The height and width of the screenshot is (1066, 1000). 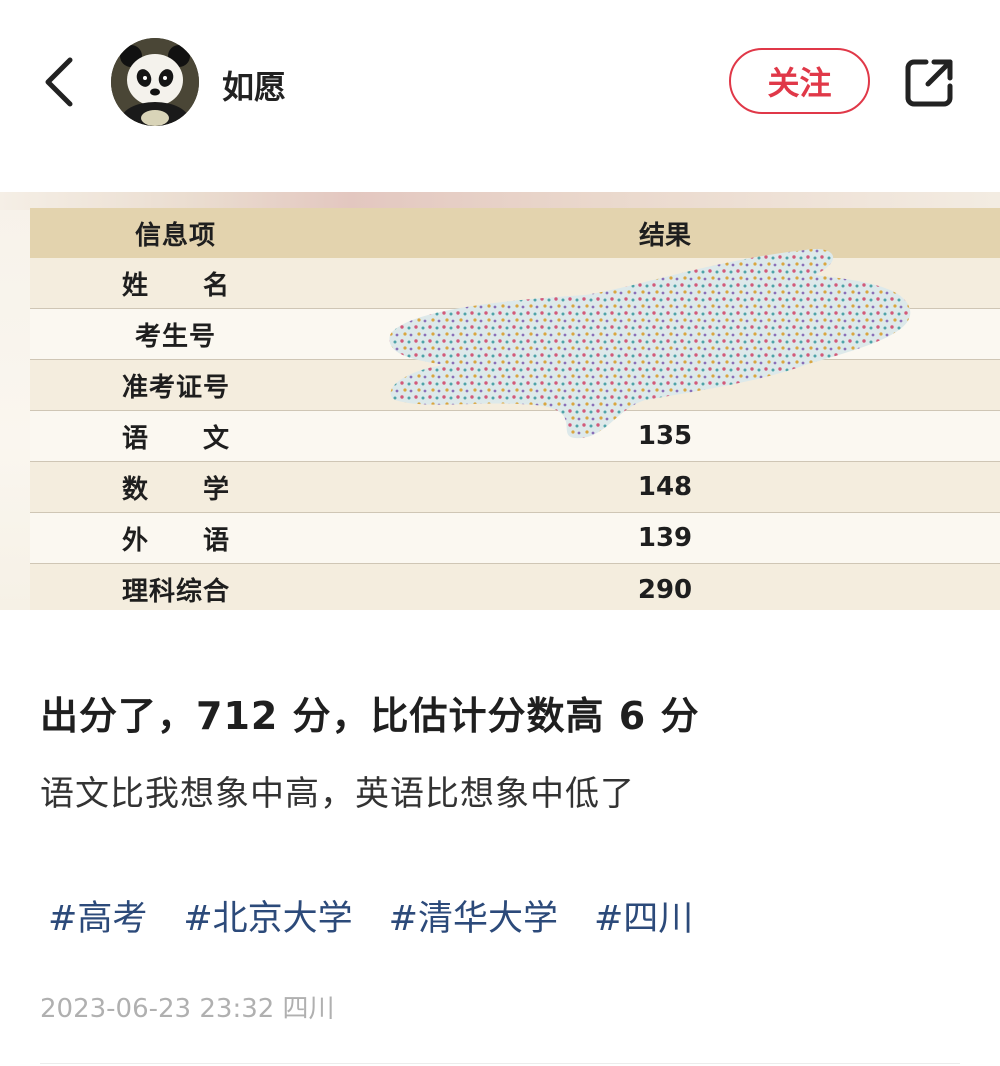 I want to click on table-row: 理科综合 290, so click(x=515, y=587).